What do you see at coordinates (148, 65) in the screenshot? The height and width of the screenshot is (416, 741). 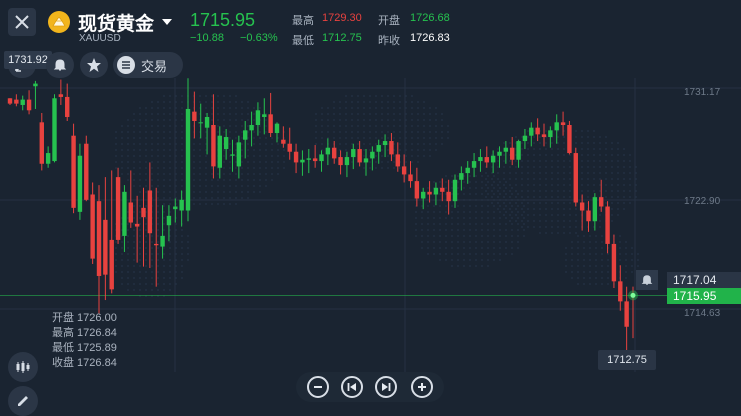 I see `trade-button: 交易` at bounding box center [148, 65].